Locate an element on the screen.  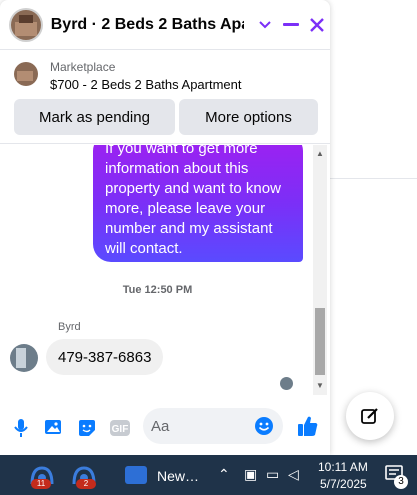
message-input-box is located at coordinates (213, 426).